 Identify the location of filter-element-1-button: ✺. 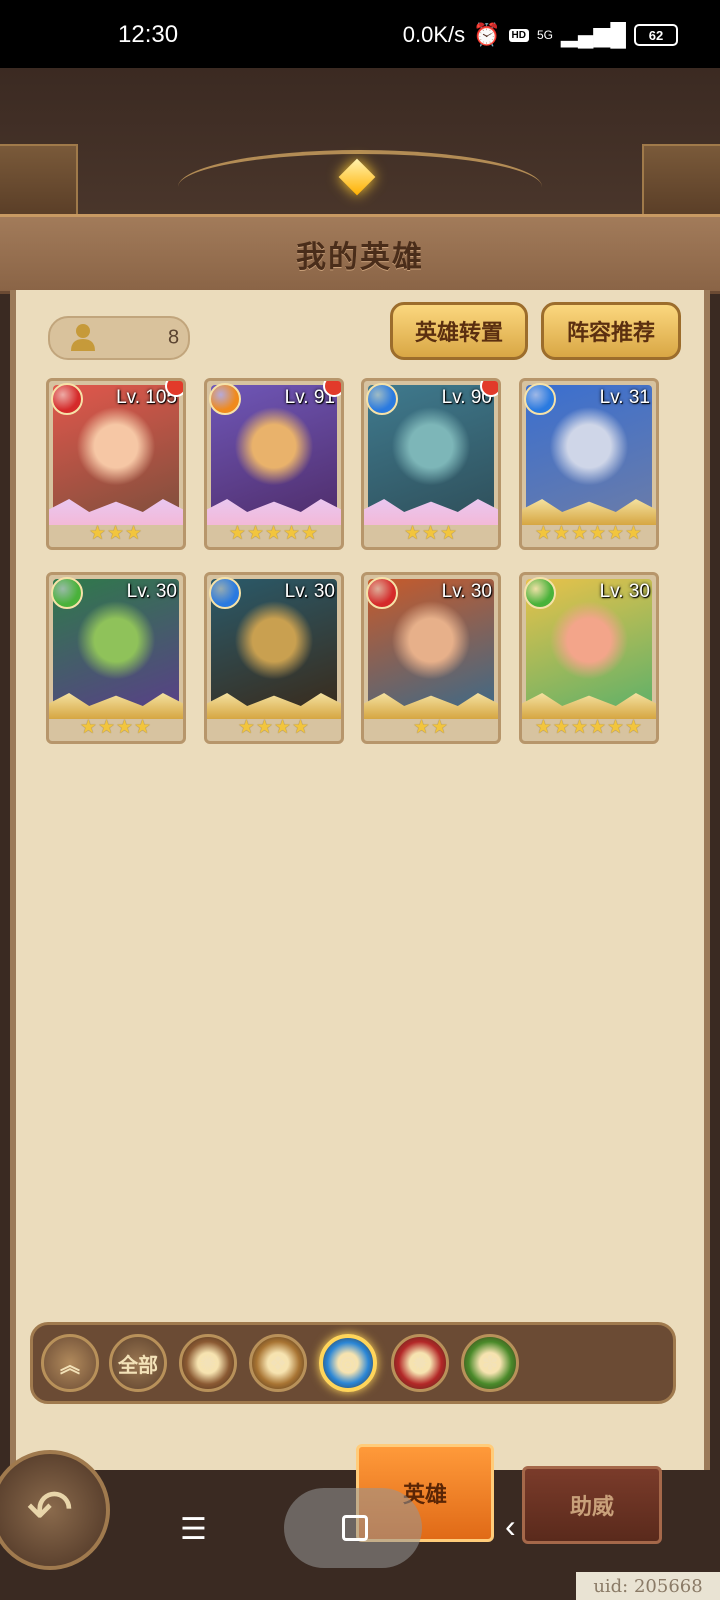
(208, 1363).